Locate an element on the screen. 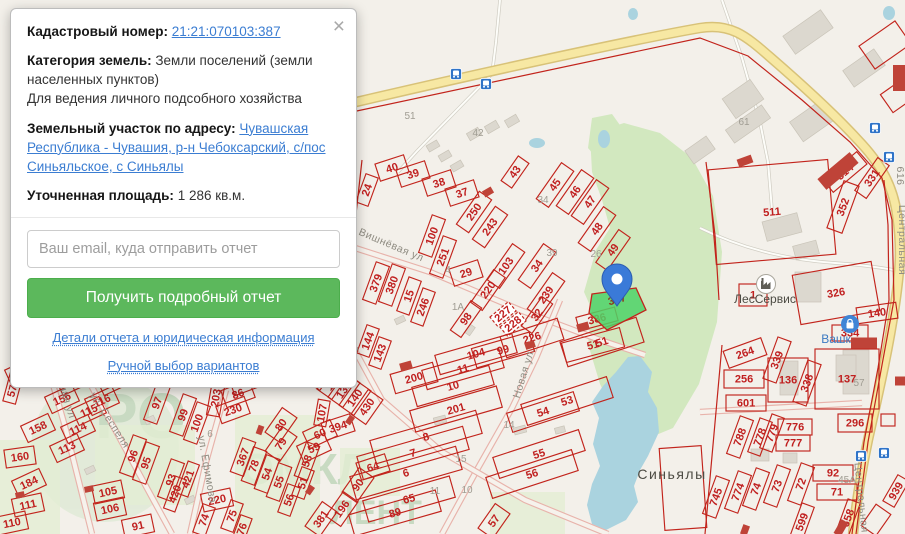 Image resolution: width=905 pixels, height=534 pixels. address-number: 11 is located at coordinates (435, 491).